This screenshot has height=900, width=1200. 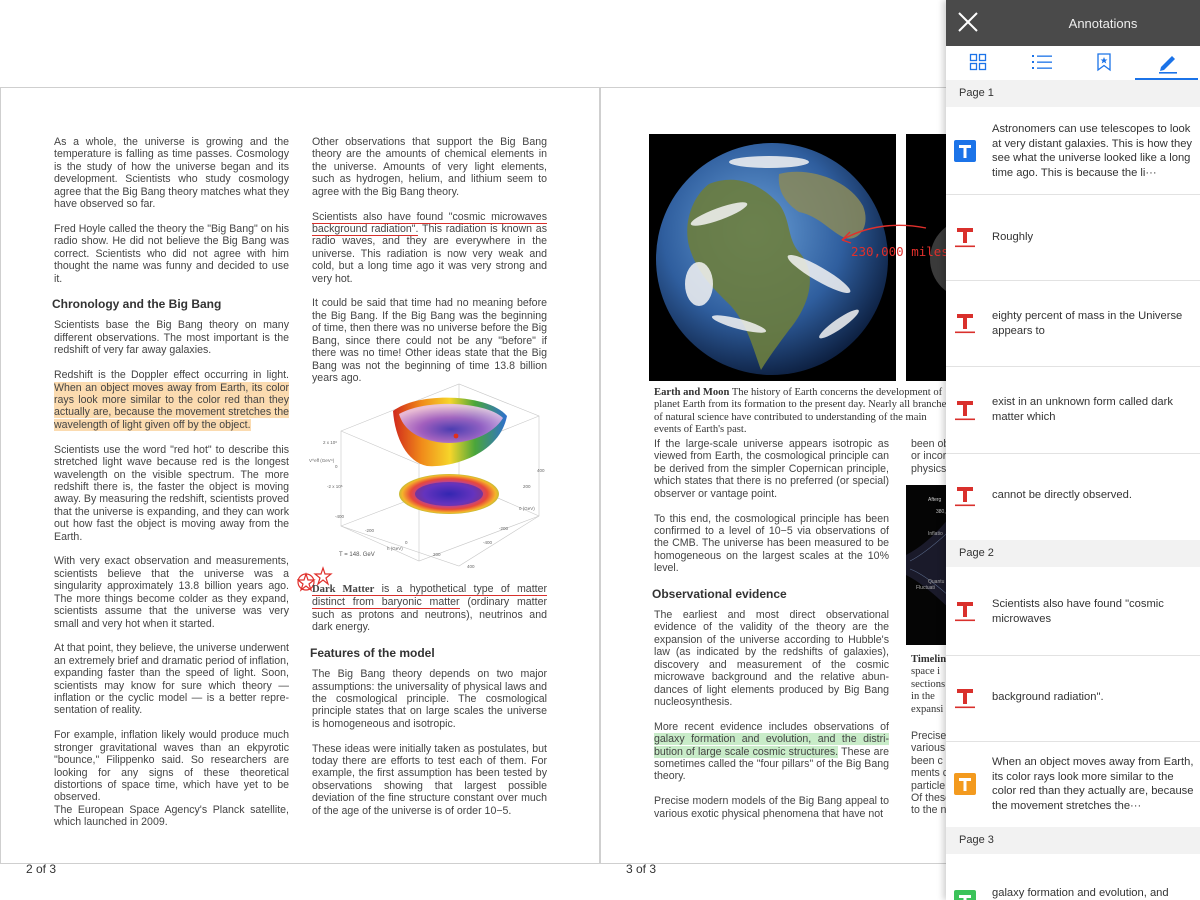 I want to click on pen-annotation-icon, so click(x=1168, y=65).